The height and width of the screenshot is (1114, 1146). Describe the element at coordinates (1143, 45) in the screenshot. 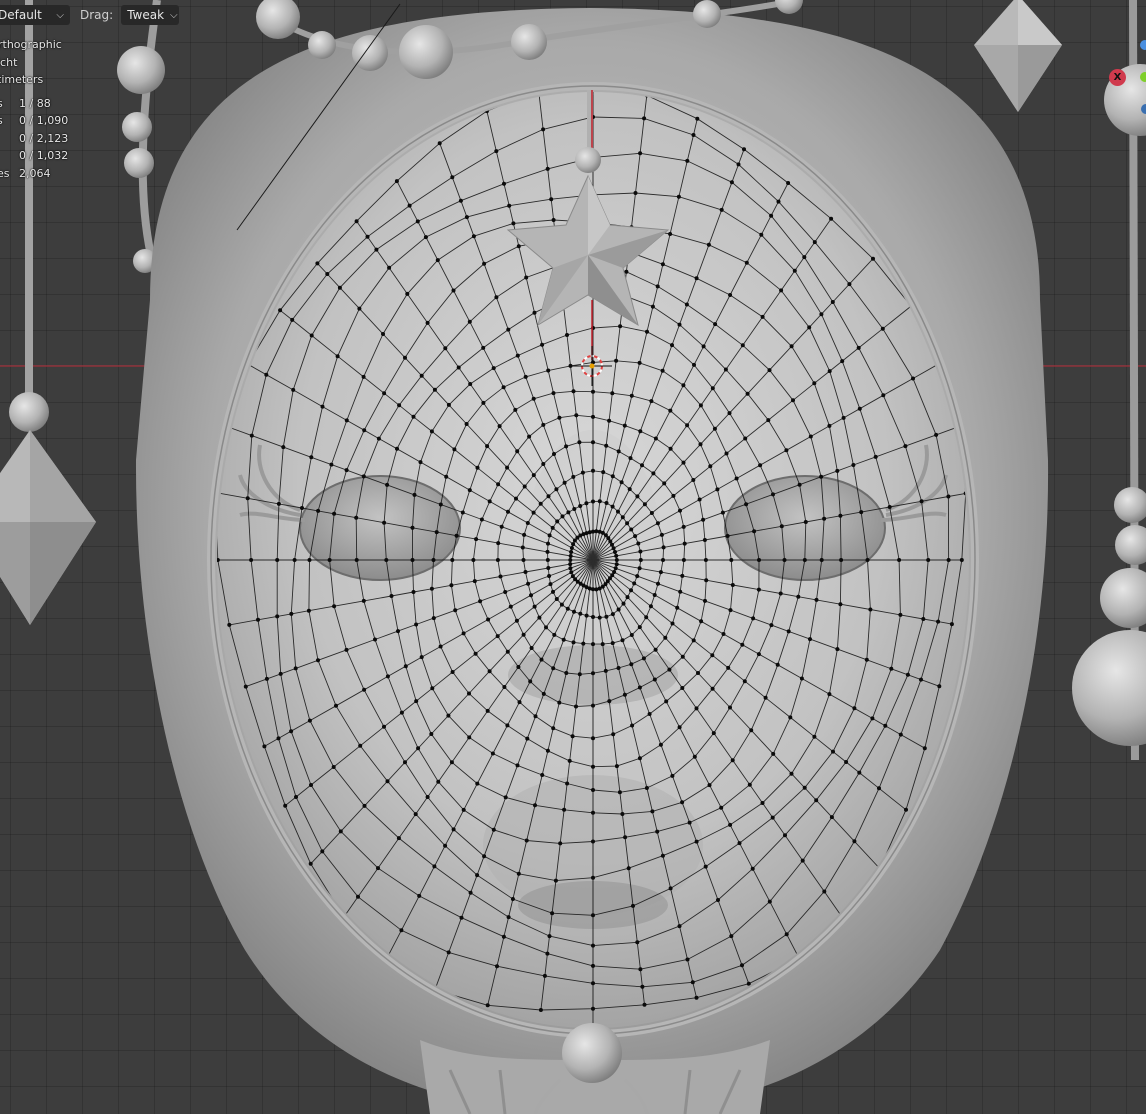

I see `gizmo-z-axis-icon` at that location.